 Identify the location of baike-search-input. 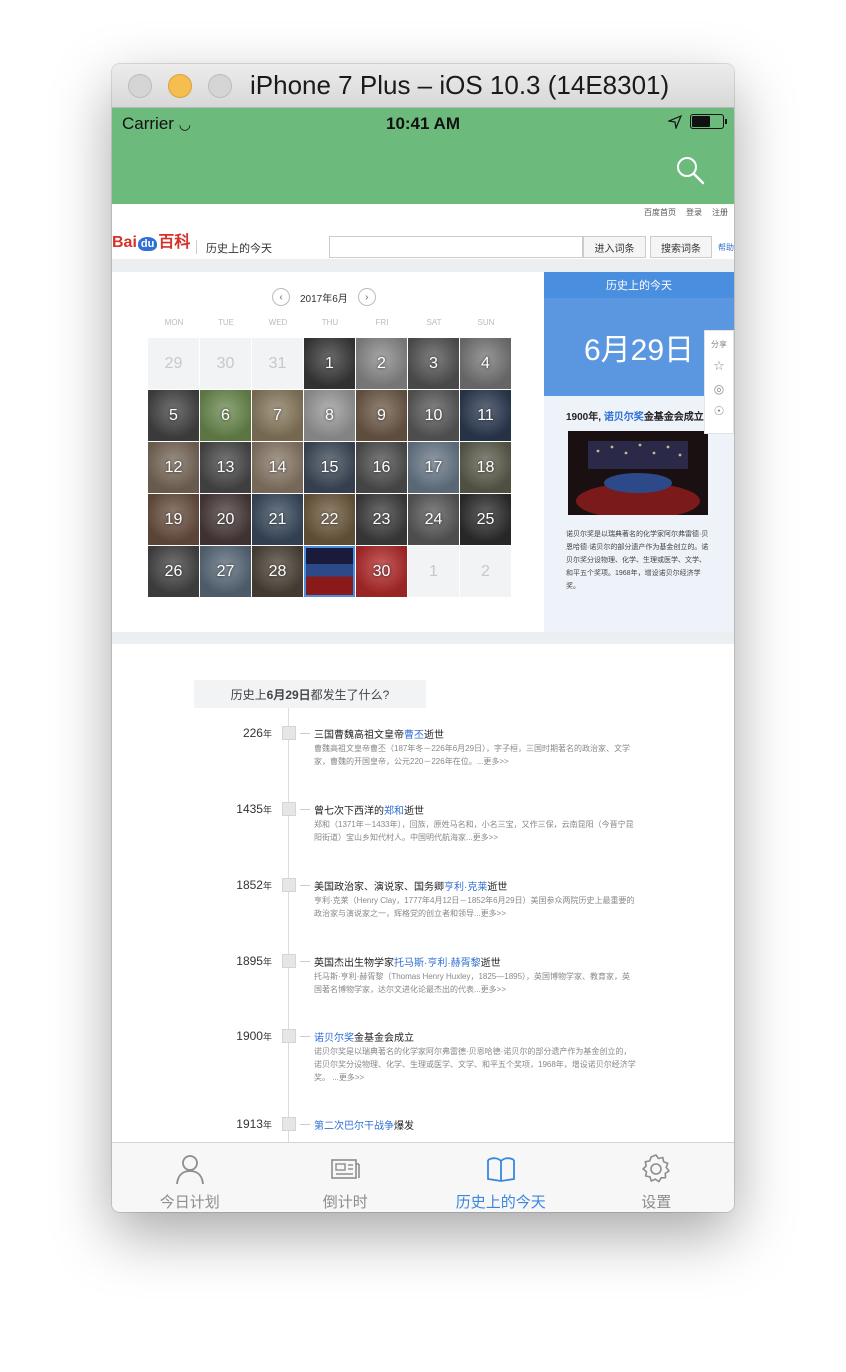
(456, 247).